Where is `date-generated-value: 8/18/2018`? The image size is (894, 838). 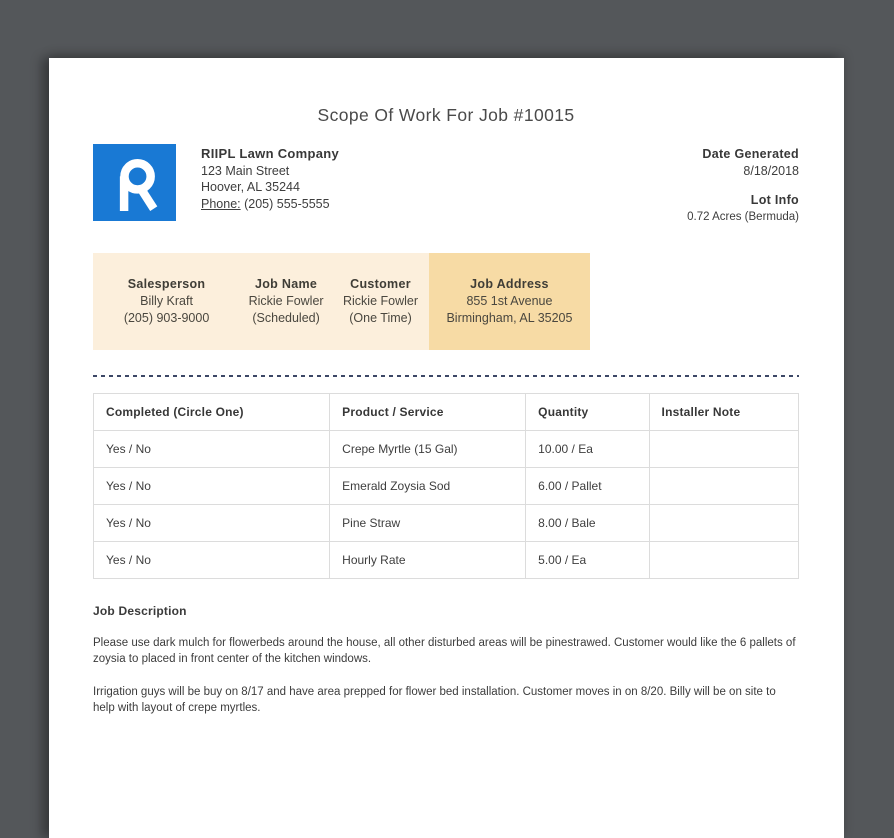
date-generated-value: 8/18/2018 is located at coordinates (771, 170).